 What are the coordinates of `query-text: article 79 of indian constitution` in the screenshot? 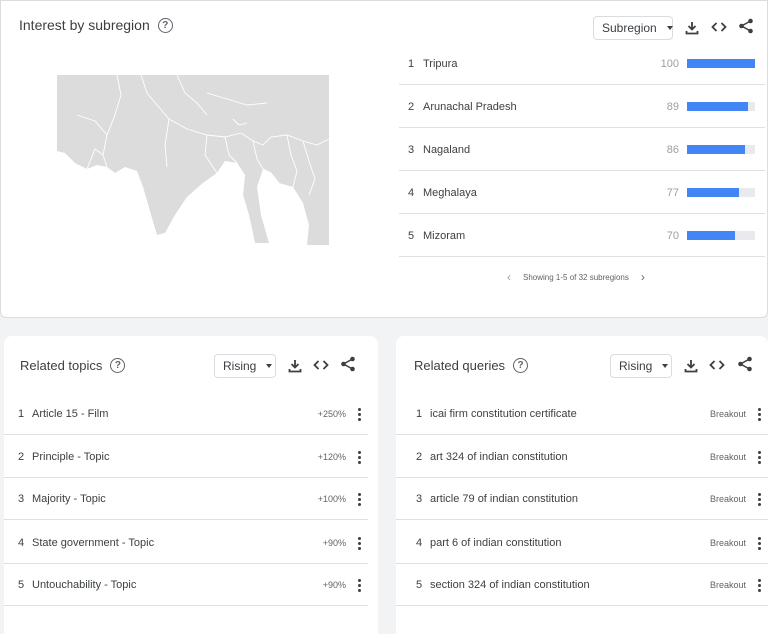 It's located at (504, 499).